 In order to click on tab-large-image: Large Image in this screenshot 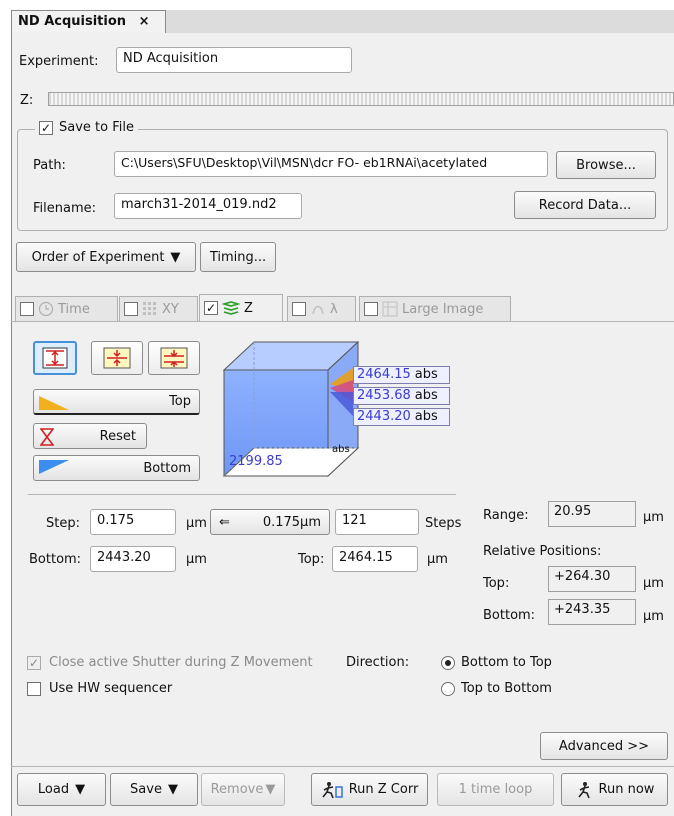, I will do `click(435, 308)`.